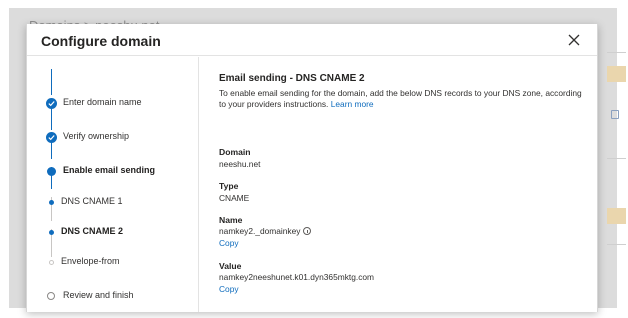 The height and width of the screenshot is (318, 628). I want to click on step-enable-email-sending: Enable email sending, so click(112, 173).